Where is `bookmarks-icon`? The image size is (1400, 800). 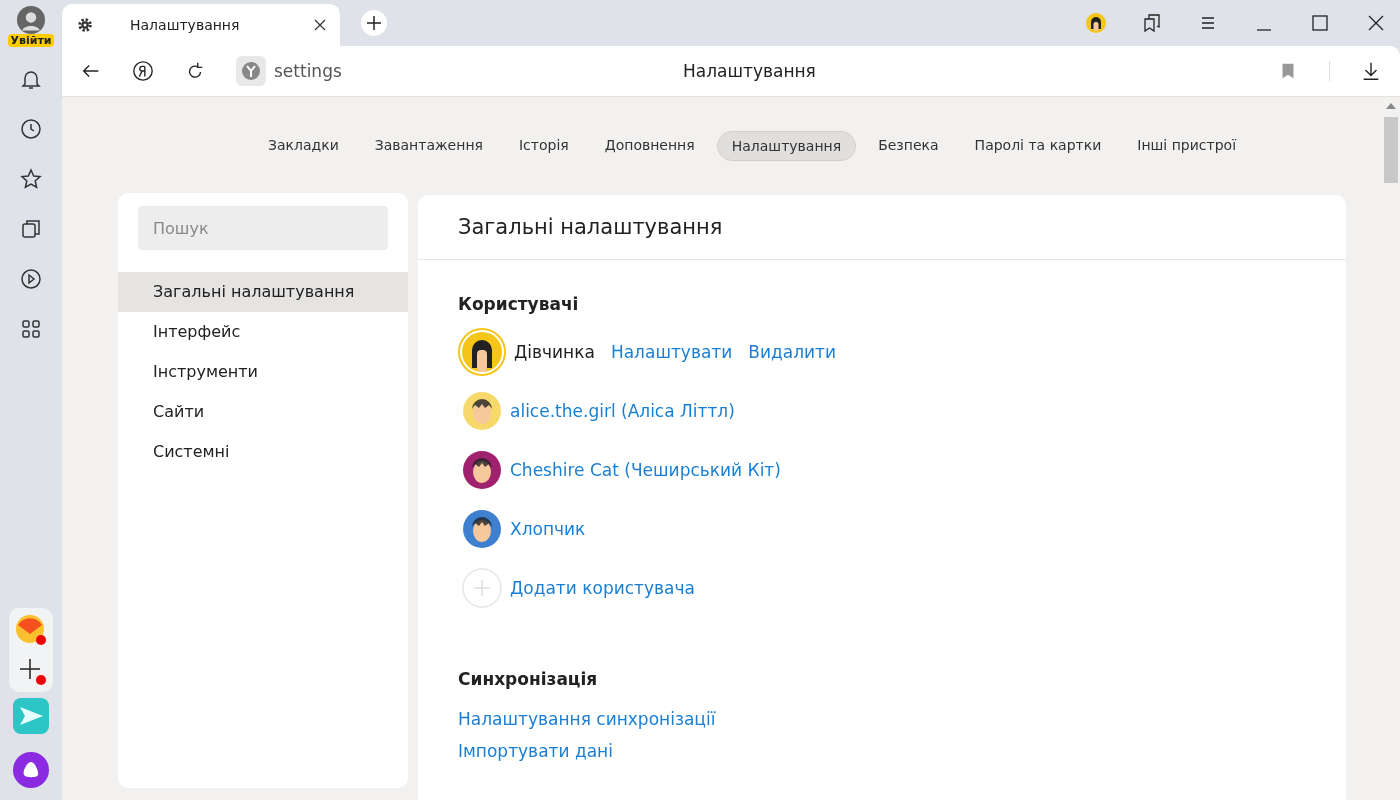 bookmarks-icon is located at coordinates (1152, 23).